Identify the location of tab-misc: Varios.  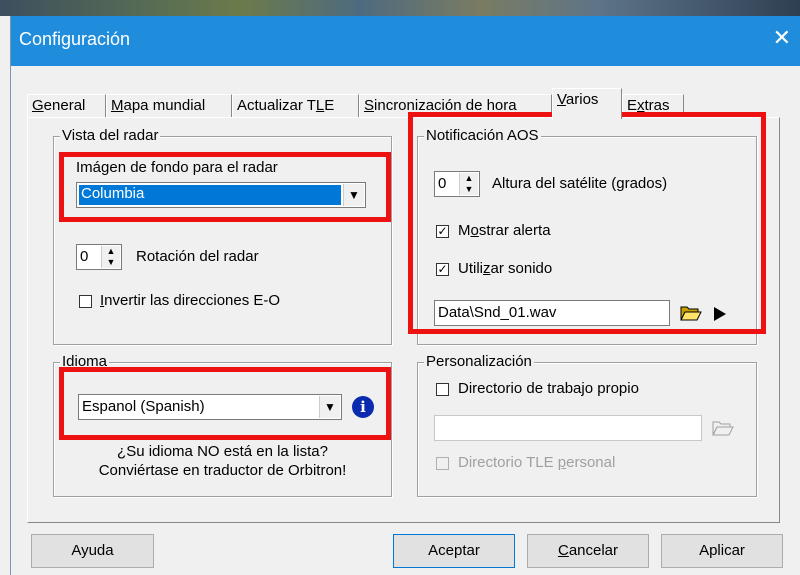
(587, 103).